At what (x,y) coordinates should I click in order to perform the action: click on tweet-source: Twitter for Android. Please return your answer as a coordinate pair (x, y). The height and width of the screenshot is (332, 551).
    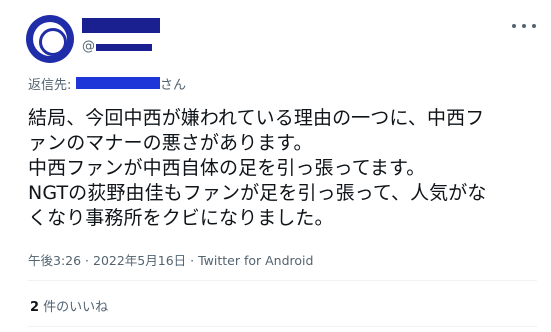
    Looking at the image, I should click on (255, 260).